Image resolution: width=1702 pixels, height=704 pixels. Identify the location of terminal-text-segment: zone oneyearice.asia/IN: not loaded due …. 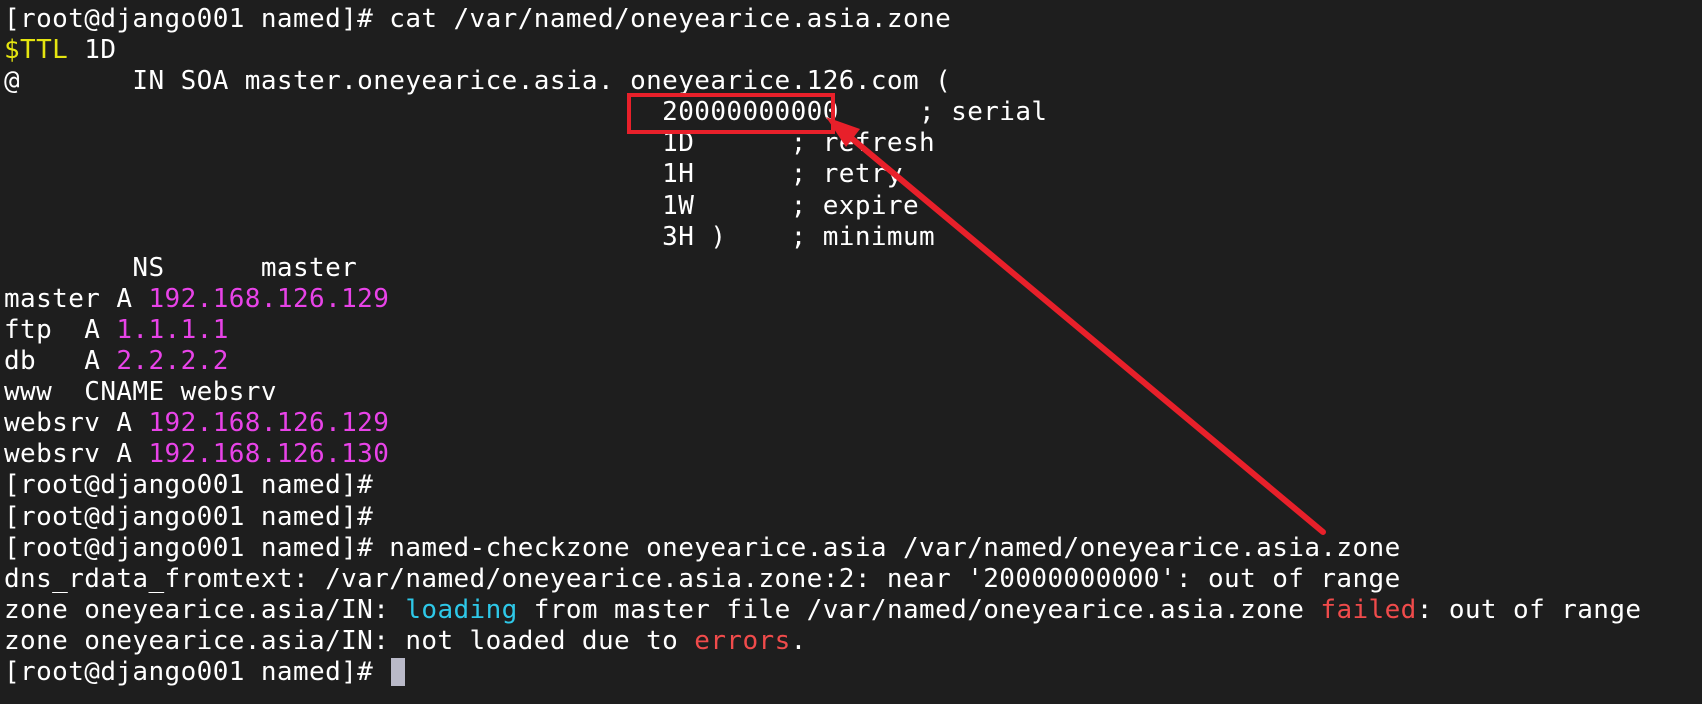
(349, 640).